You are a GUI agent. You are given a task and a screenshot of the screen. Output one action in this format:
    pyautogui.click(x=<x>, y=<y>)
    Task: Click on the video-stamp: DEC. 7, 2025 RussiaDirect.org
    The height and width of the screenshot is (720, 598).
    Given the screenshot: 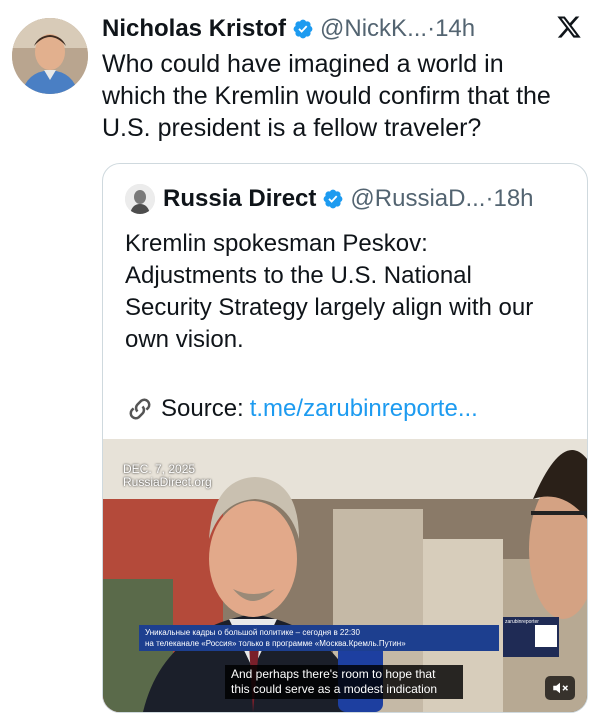 What is the action you would take?
    pyautogui.click(x=167, y=476)
    